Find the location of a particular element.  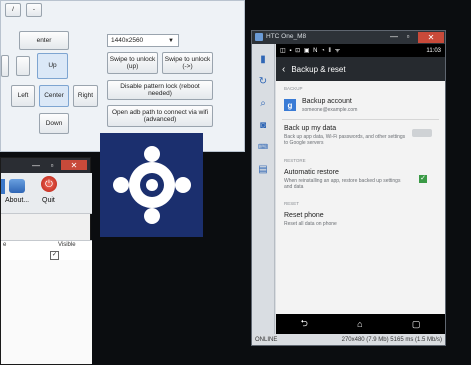

swipe-unlock-right-label: Swipe to unlock (->) is located at coordinates (187, 62).